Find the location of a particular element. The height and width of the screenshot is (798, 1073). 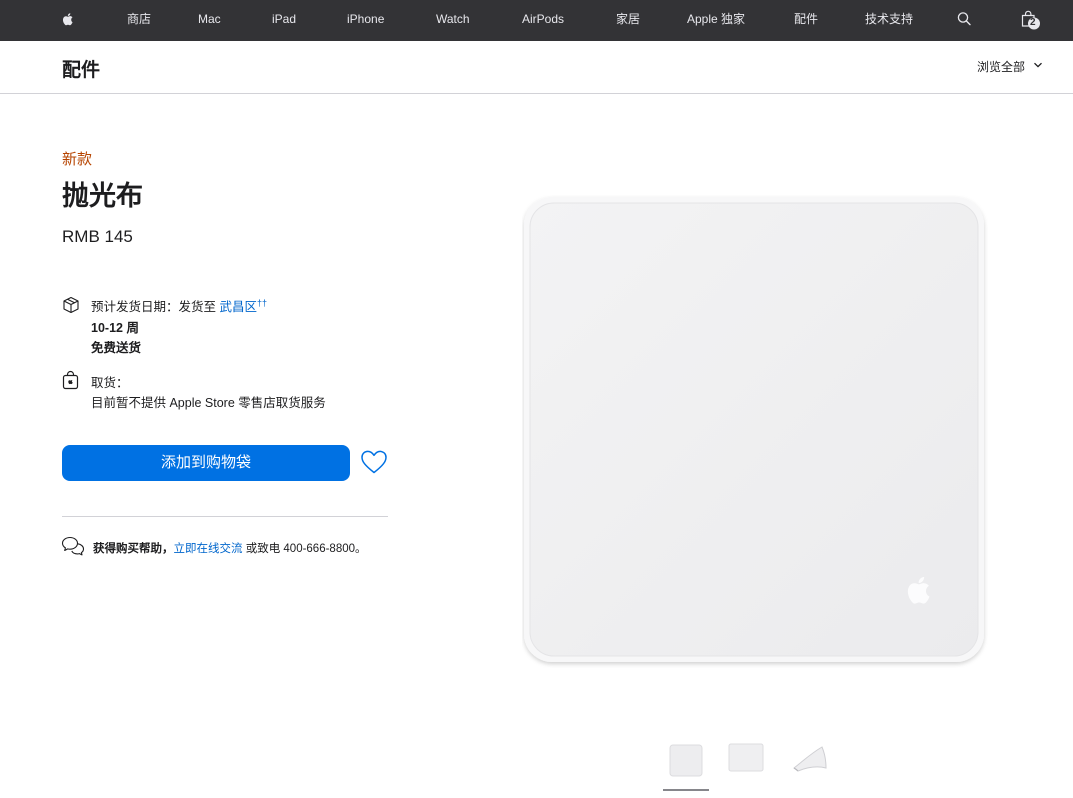

store-bag-icon is located at coordinates (70, 380).